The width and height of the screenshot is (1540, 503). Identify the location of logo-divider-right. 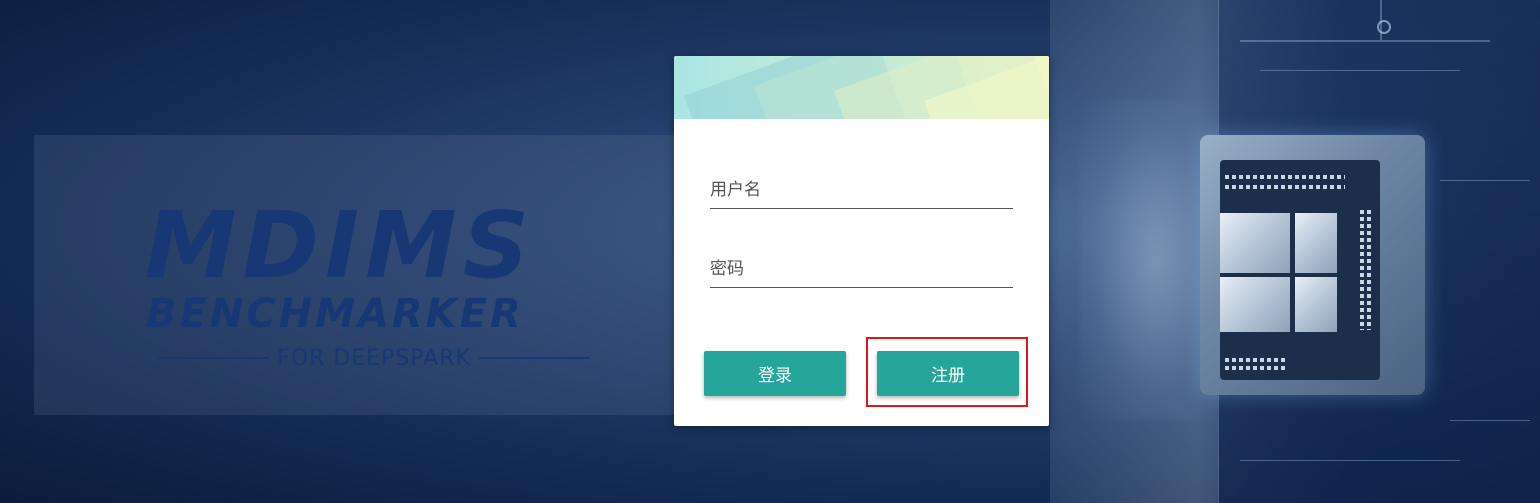
(534, 358).